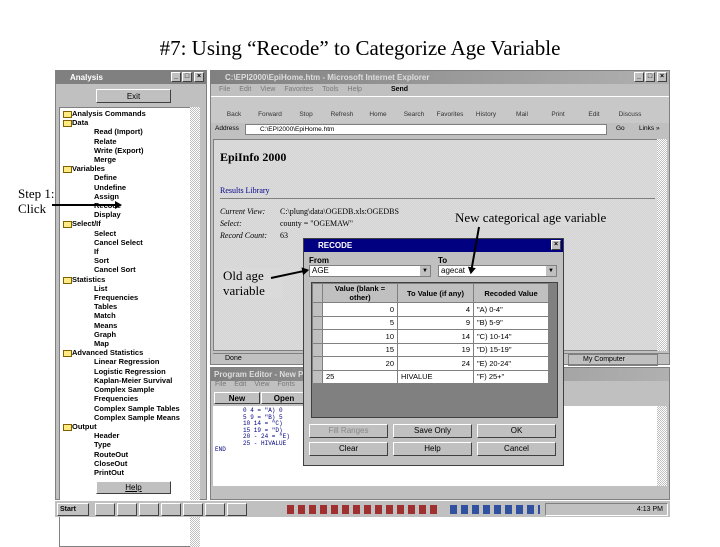  I want to click on recoded-value-cell: "E) 20-24", so click(511, 363).